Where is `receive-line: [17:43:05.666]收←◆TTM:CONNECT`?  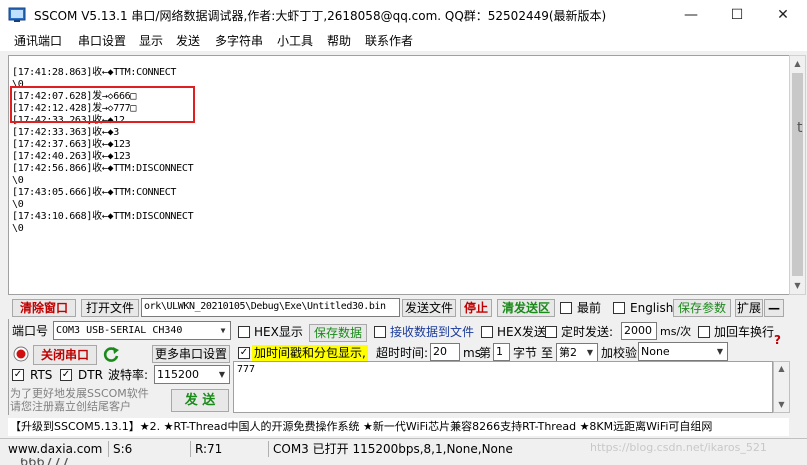
receive-line: [17:43:05.666]收←◆TTM:CONNECT is located at coordinates (94, 192).